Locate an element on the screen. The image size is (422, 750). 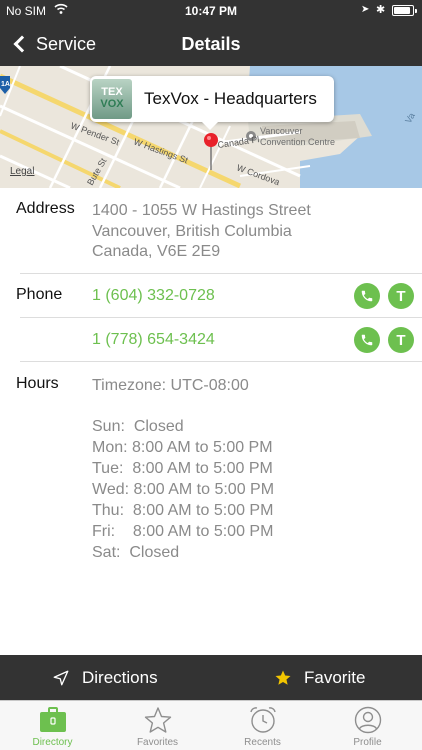
directions-button: Directions is located at coordinates (105, 677).